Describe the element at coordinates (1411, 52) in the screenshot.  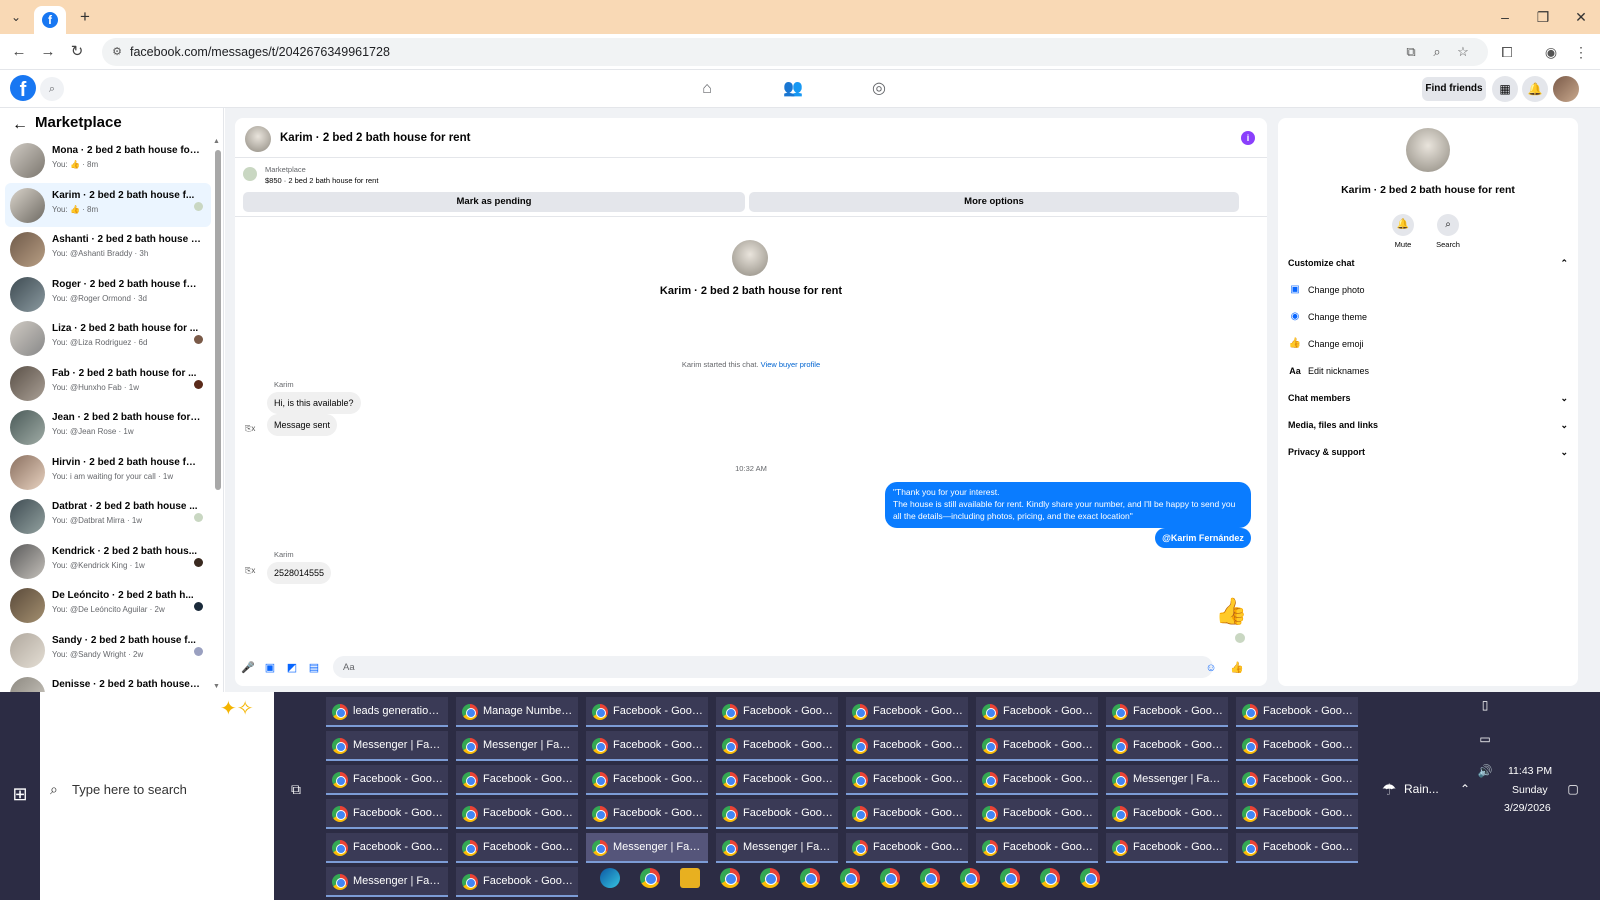
I see `install-app-icon: ⧉` at that location.